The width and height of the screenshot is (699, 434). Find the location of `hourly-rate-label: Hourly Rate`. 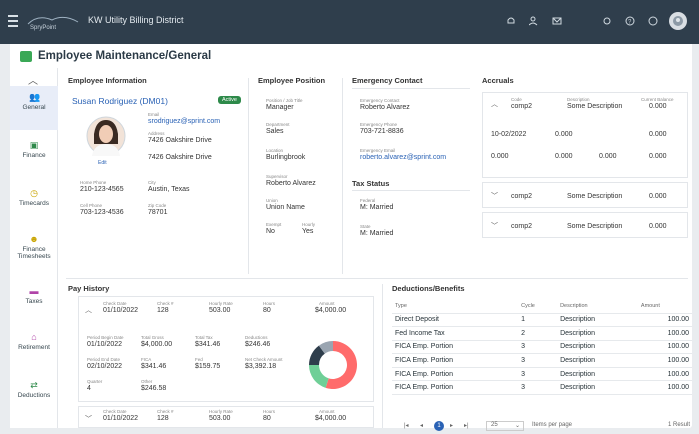

hourly-rate-label: Hourly Rate is located at coordinates (221, 411).